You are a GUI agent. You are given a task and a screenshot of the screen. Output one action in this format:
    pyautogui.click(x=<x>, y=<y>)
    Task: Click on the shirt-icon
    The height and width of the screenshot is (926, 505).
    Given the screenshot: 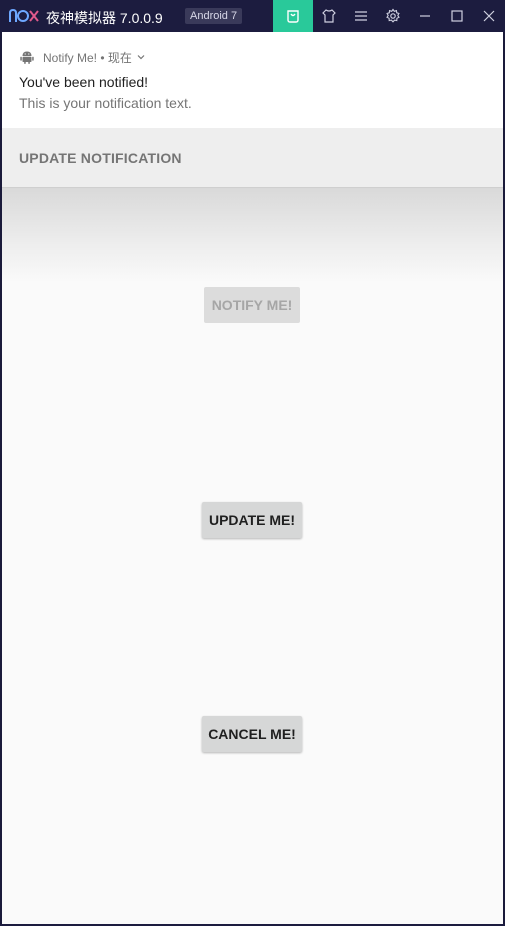 What is the action you would take?
    pyautogui.click(x=329, y=16)
    